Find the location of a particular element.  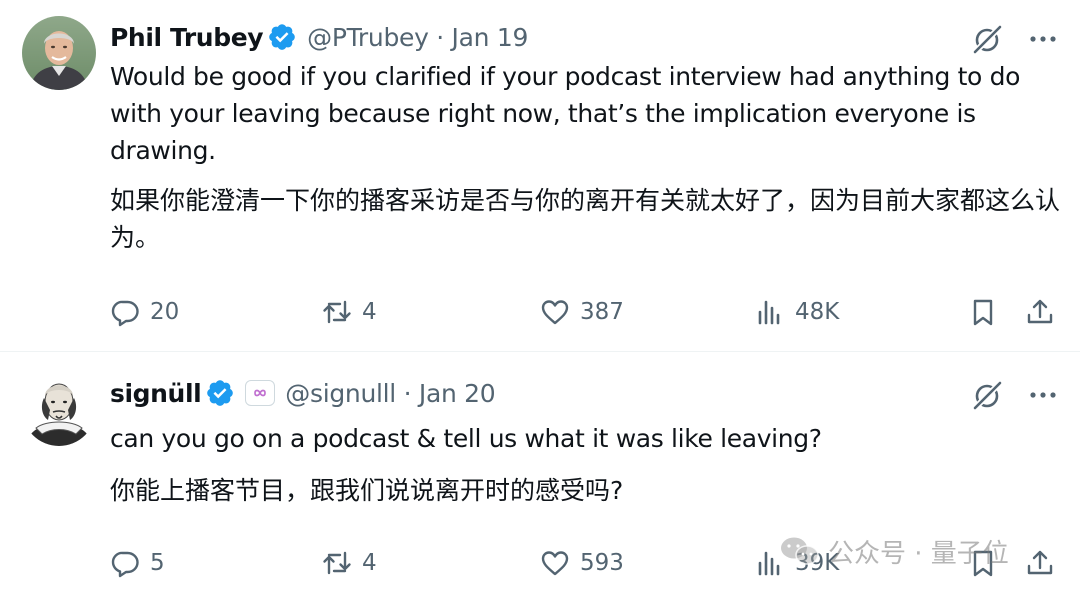

views-chart-icon is located at coordinates (769, 312).